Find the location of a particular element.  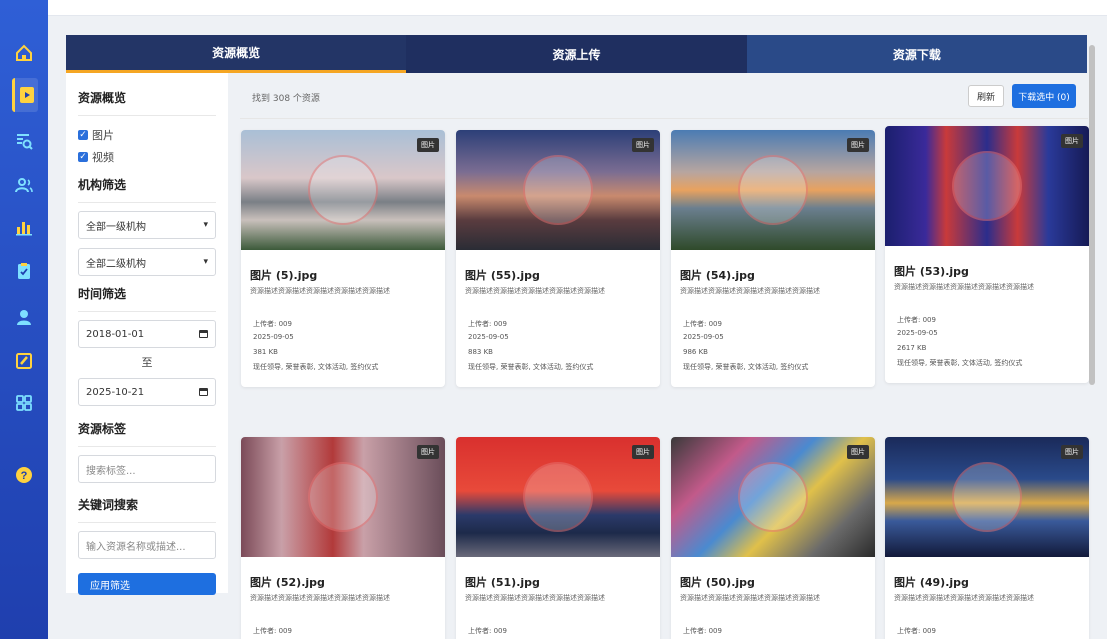

overview-title: 资源概览 is located at coordinates (147, 102).